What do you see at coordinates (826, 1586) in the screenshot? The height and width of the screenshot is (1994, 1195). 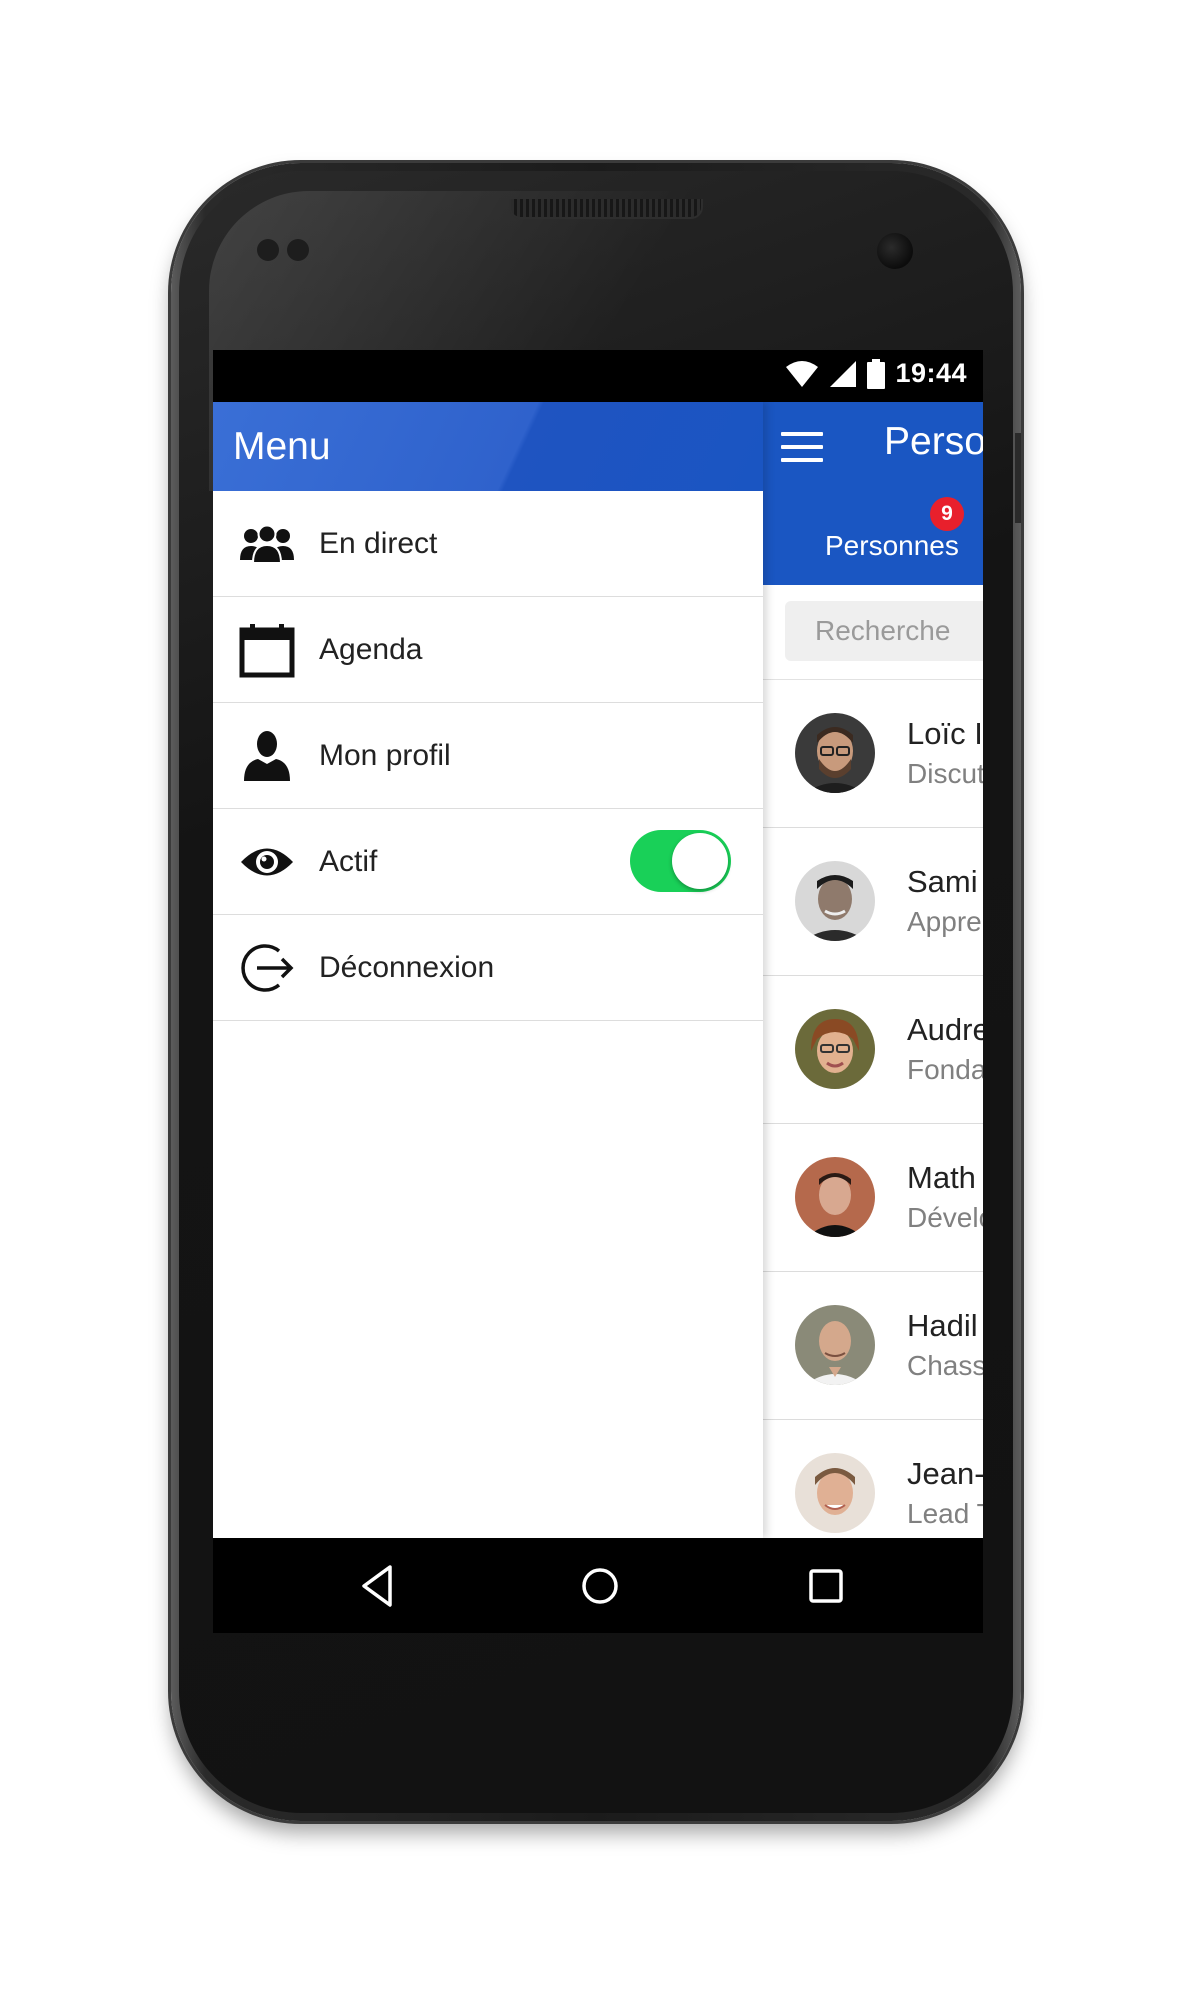 I see `recents-icon` at bounding box center [826, 1586].